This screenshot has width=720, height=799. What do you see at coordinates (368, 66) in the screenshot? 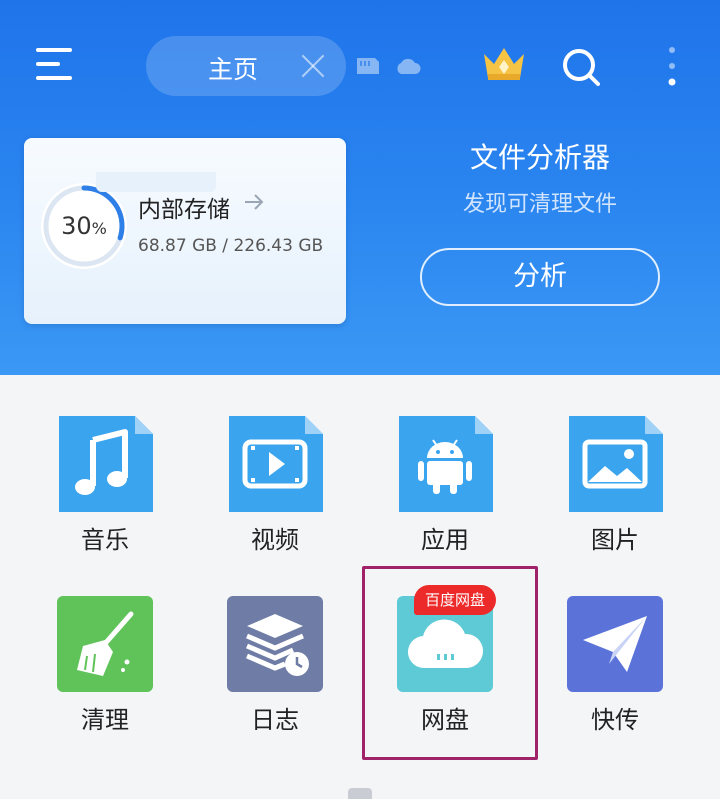
I see `sd-card-icon` at bounding box center [368, 66].